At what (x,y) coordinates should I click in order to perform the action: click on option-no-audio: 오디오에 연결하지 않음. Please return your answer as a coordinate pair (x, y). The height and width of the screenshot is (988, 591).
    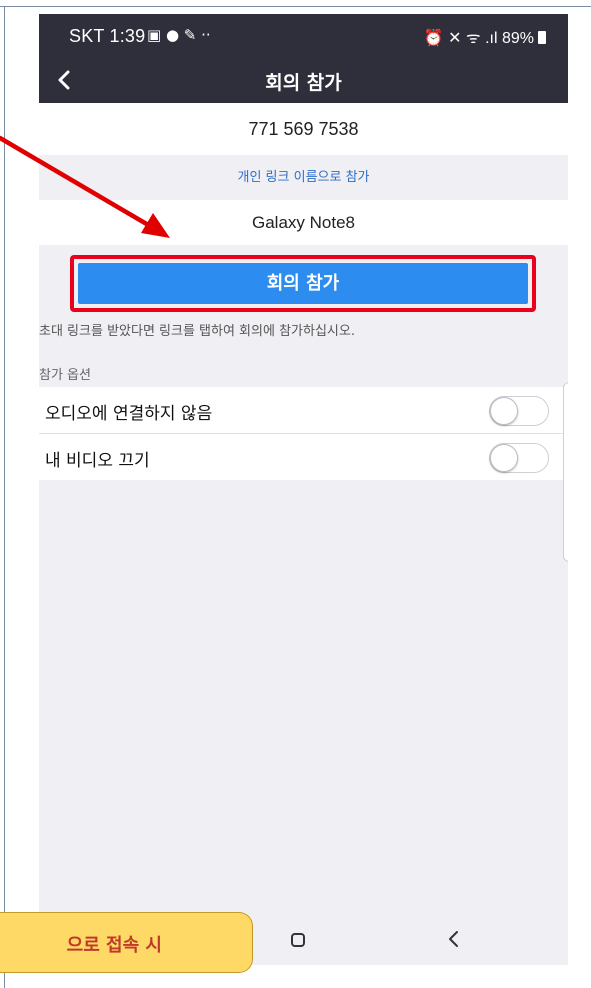
    Looking at the image, I should click on (303, 410).